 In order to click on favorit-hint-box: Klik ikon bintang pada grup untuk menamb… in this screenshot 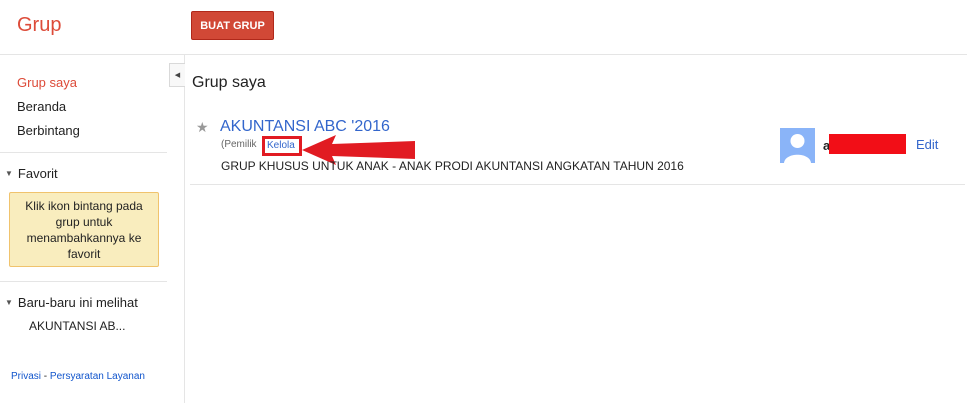, I will do `click(84, 229)`.